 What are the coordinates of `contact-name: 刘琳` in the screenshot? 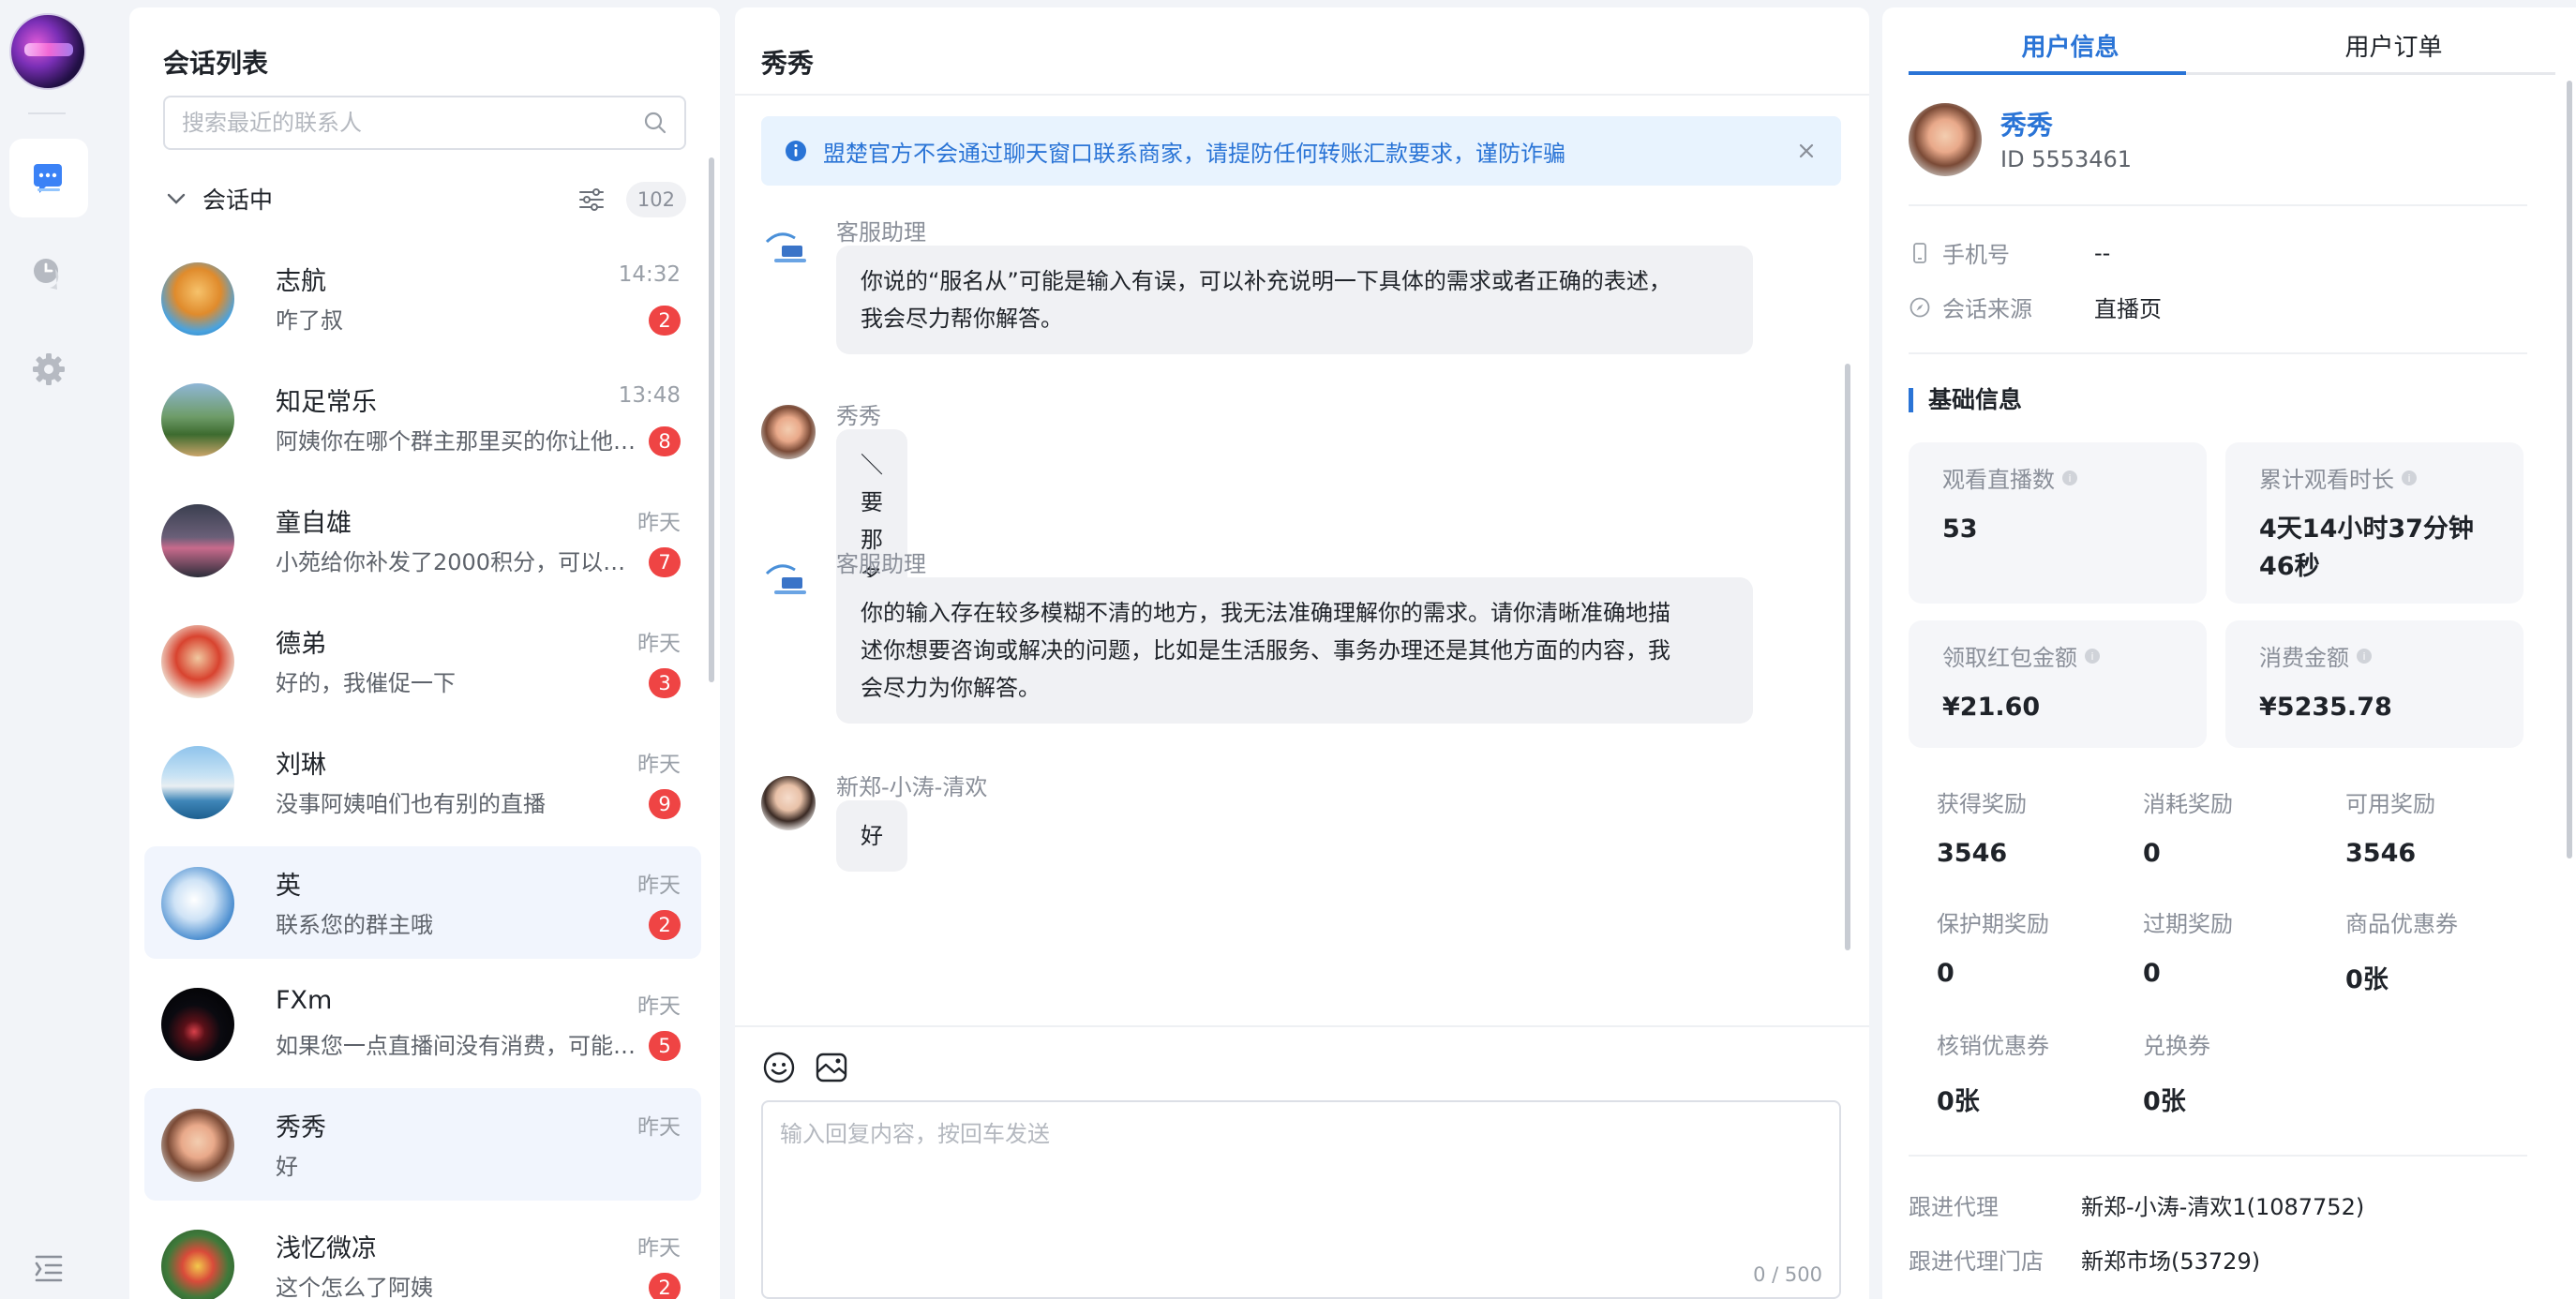 It's located at (301, 765).